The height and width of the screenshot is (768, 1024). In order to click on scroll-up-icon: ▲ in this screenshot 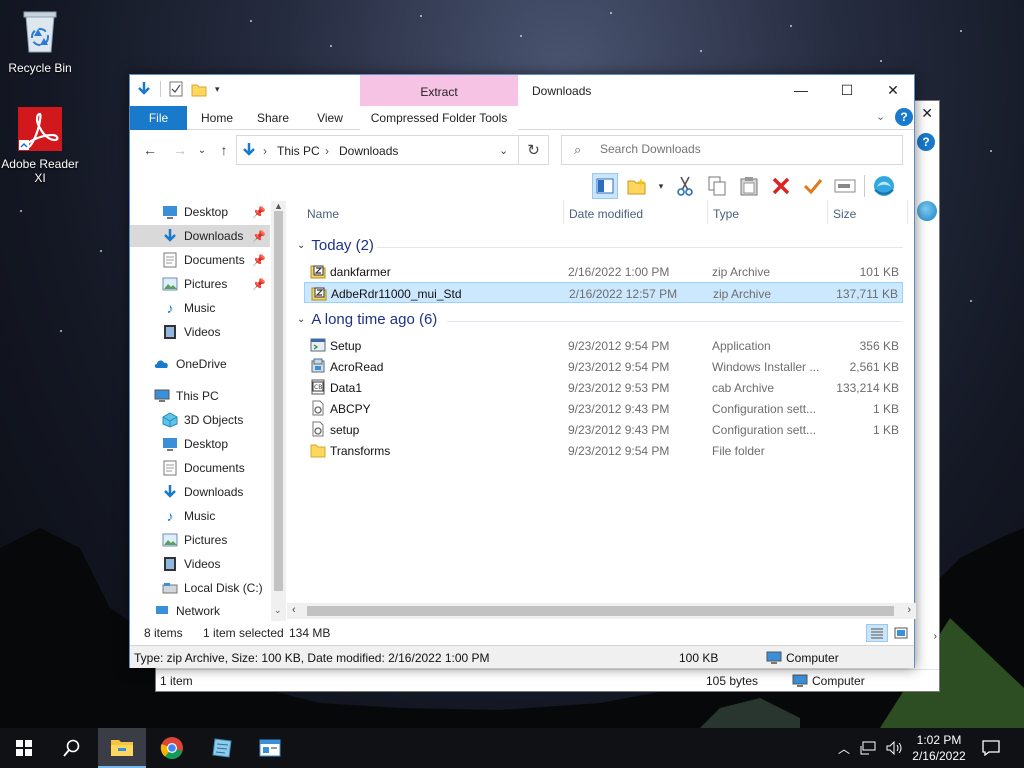, I will do `click(278, 206)`.